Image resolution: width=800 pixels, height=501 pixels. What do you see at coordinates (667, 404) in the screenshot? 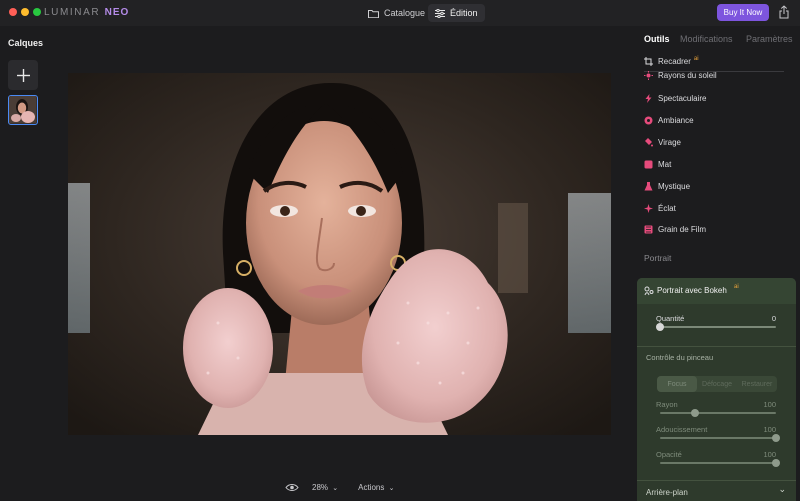
I see `radius-label: Rayon` at bounding box center [667, 404].